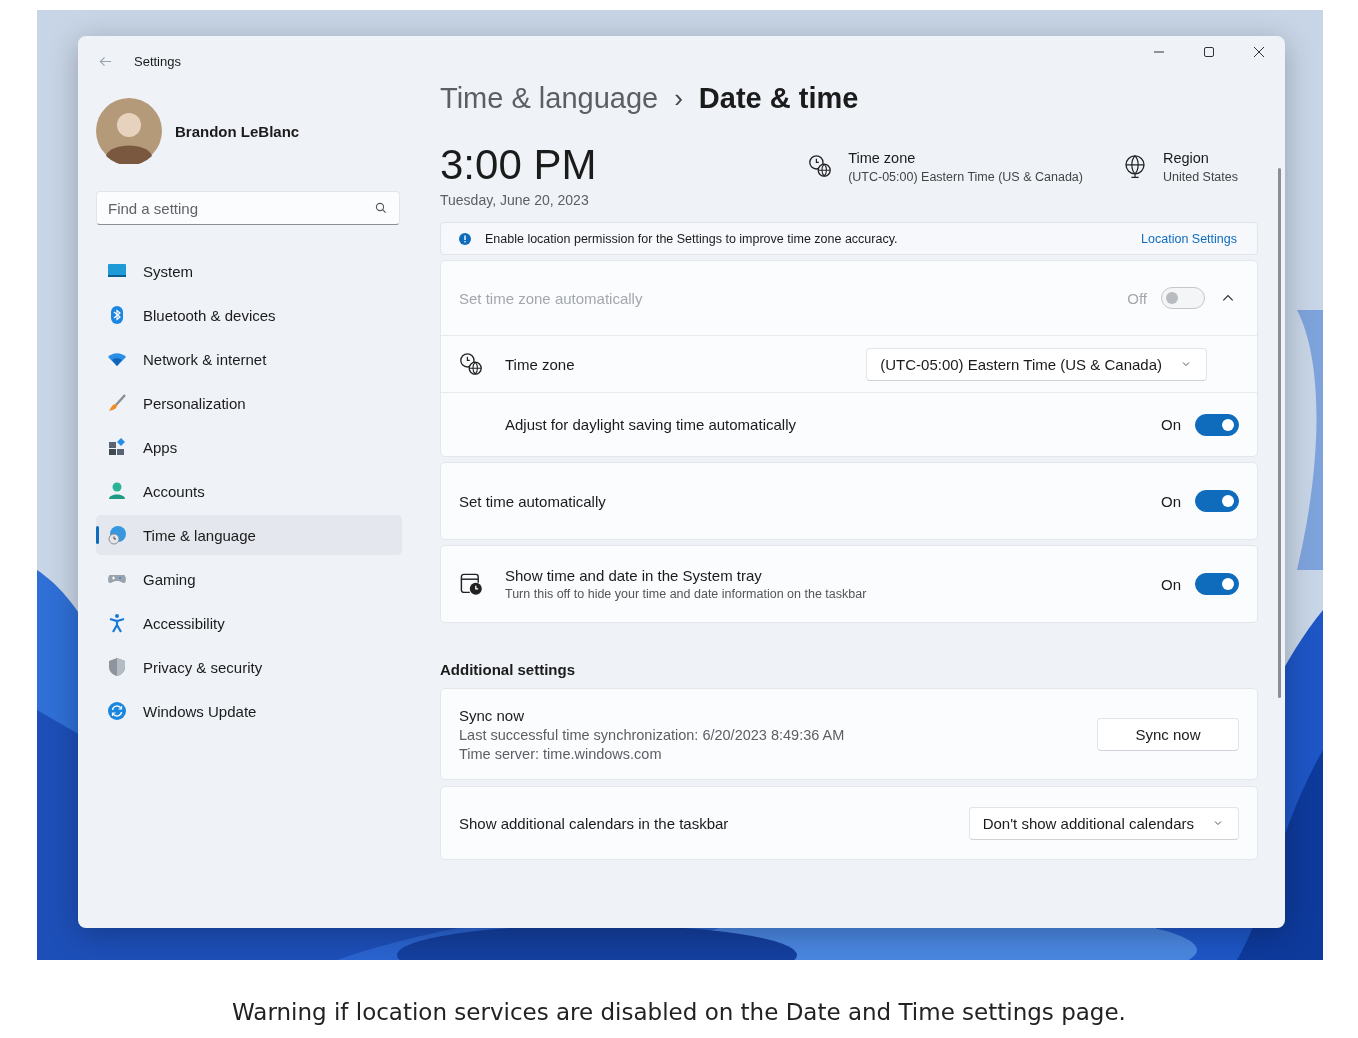  What do you see at coordinates (1200, 177) in the screenshot?
I see `summary-value: United States` at bounding box center [1200, 177].